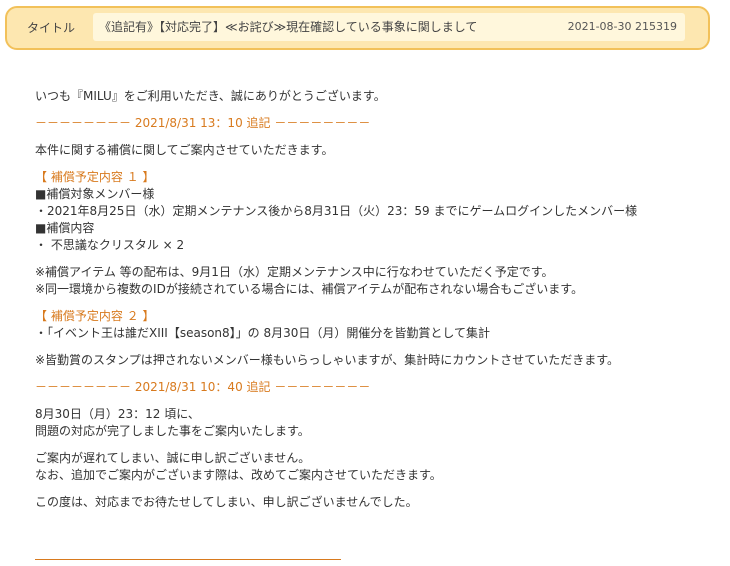 Image resolution: width=730 pixels, height=566 pixels. I want to click on update-separator-2: －－－－－－－－ 2021/8/31 10：40 追記 －－－－－－－－, so click(203, 387).